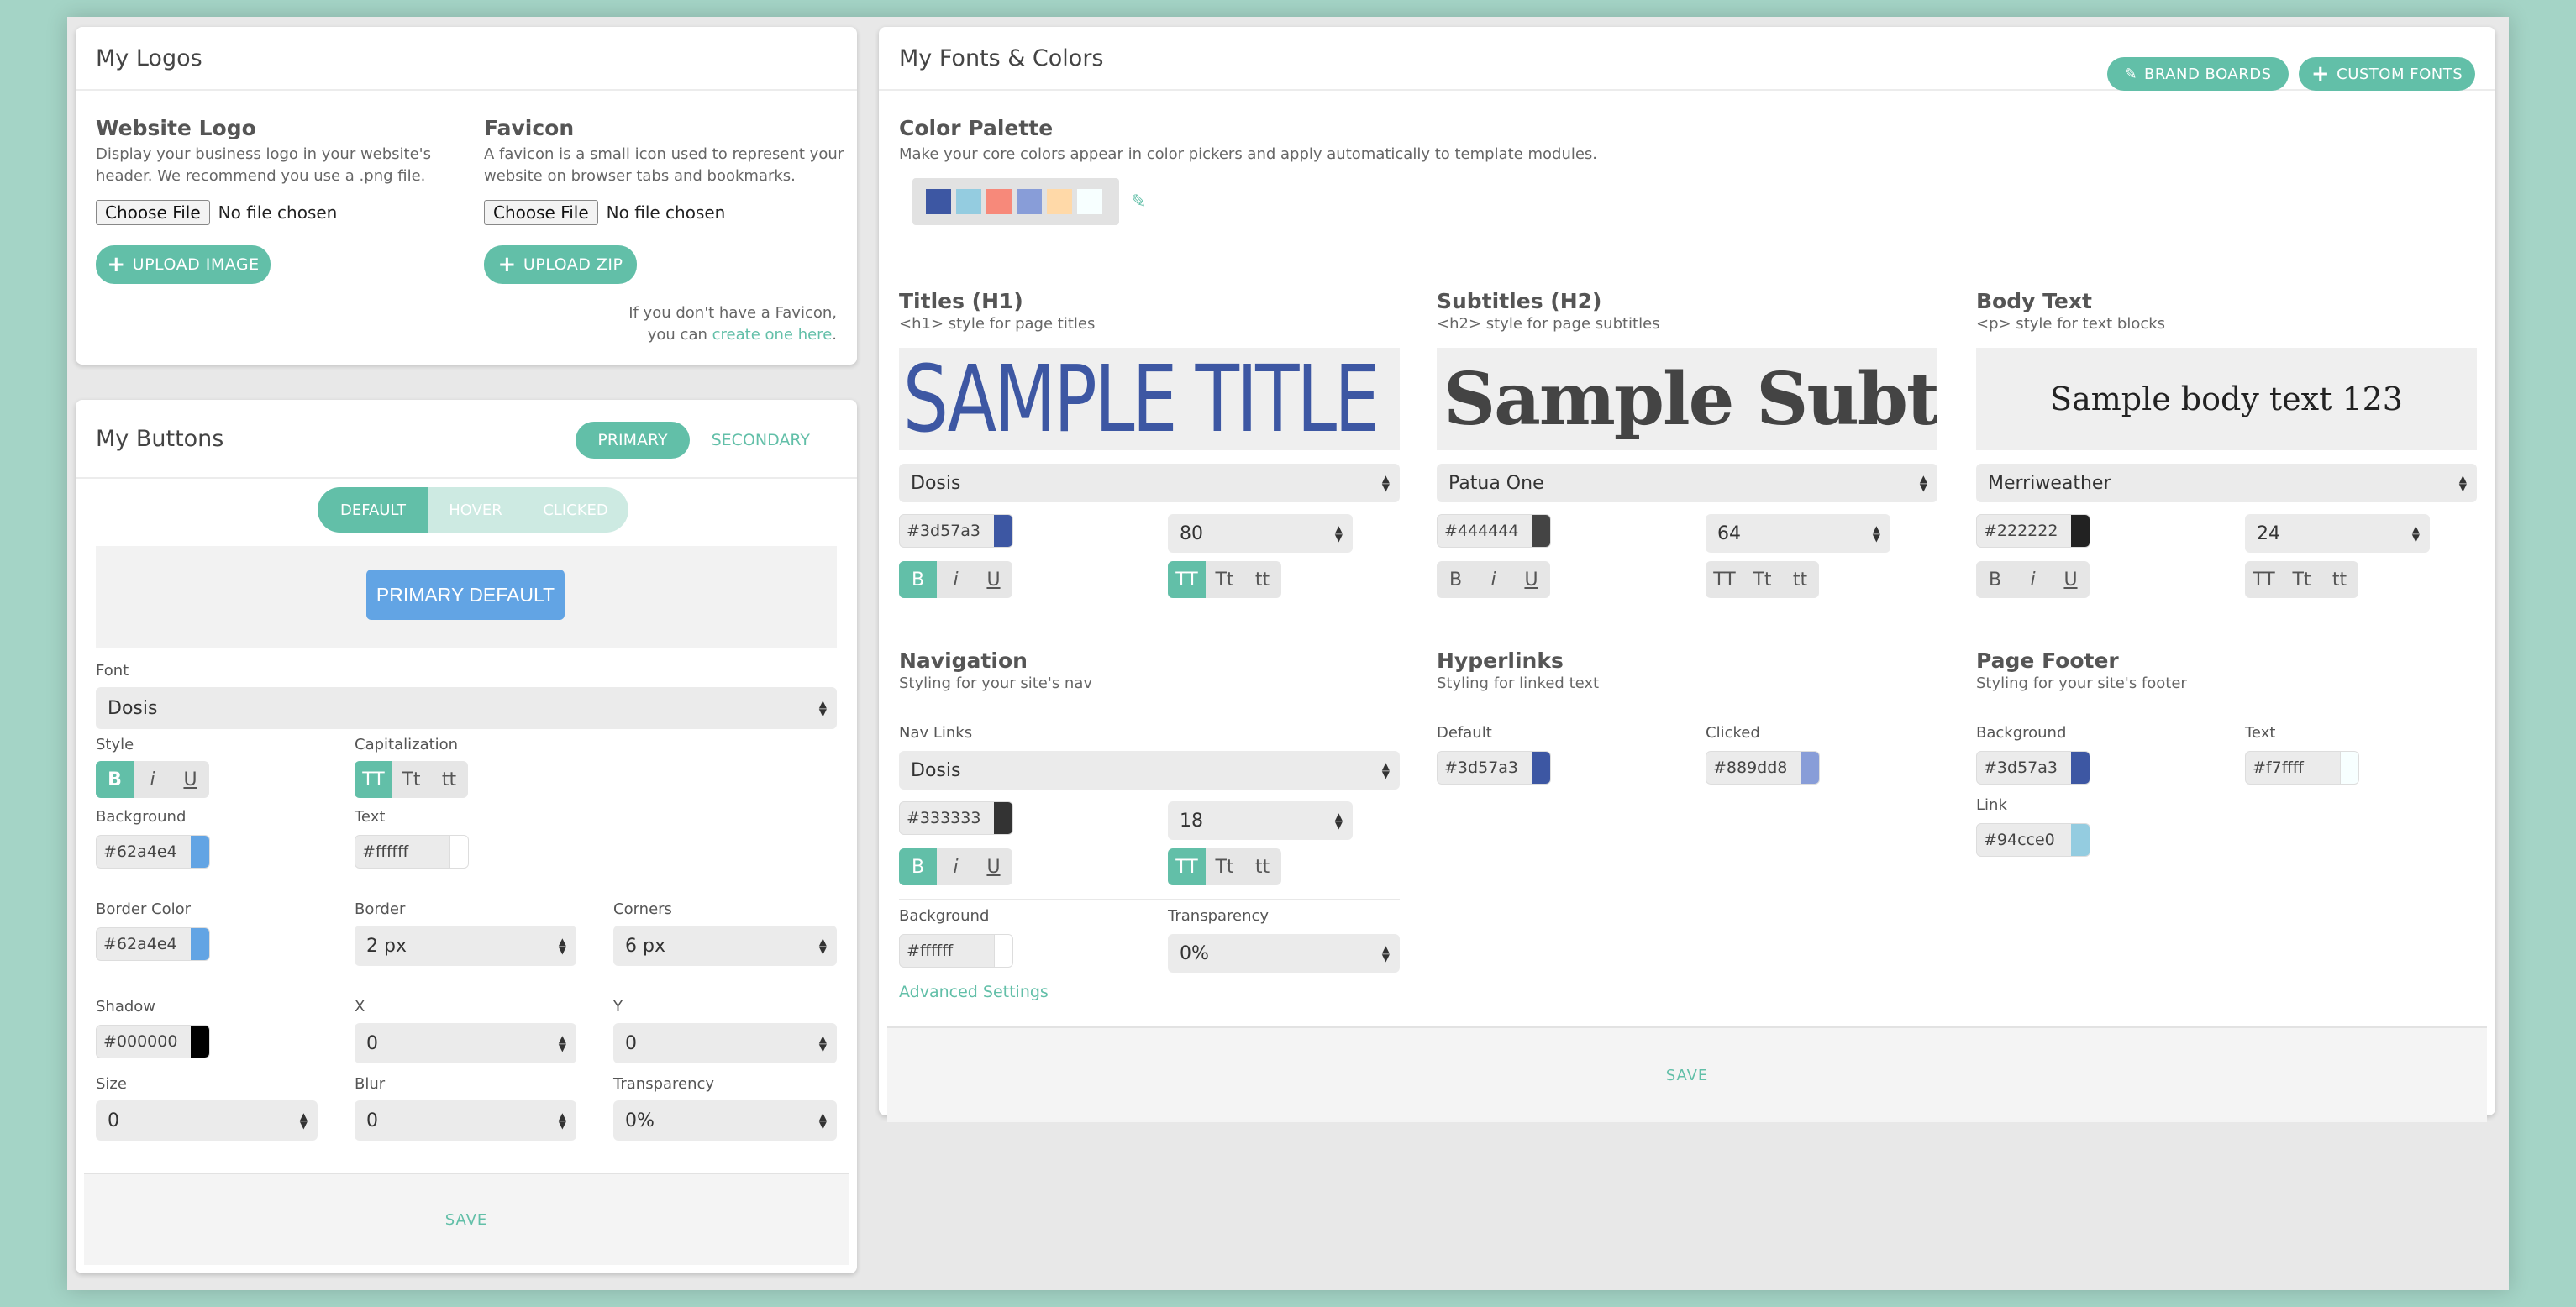 The height and width of the screenshot is (1307, 2576). I want to click on shadow-size-select: 0 ▲ ▼, so click(207, 1120).